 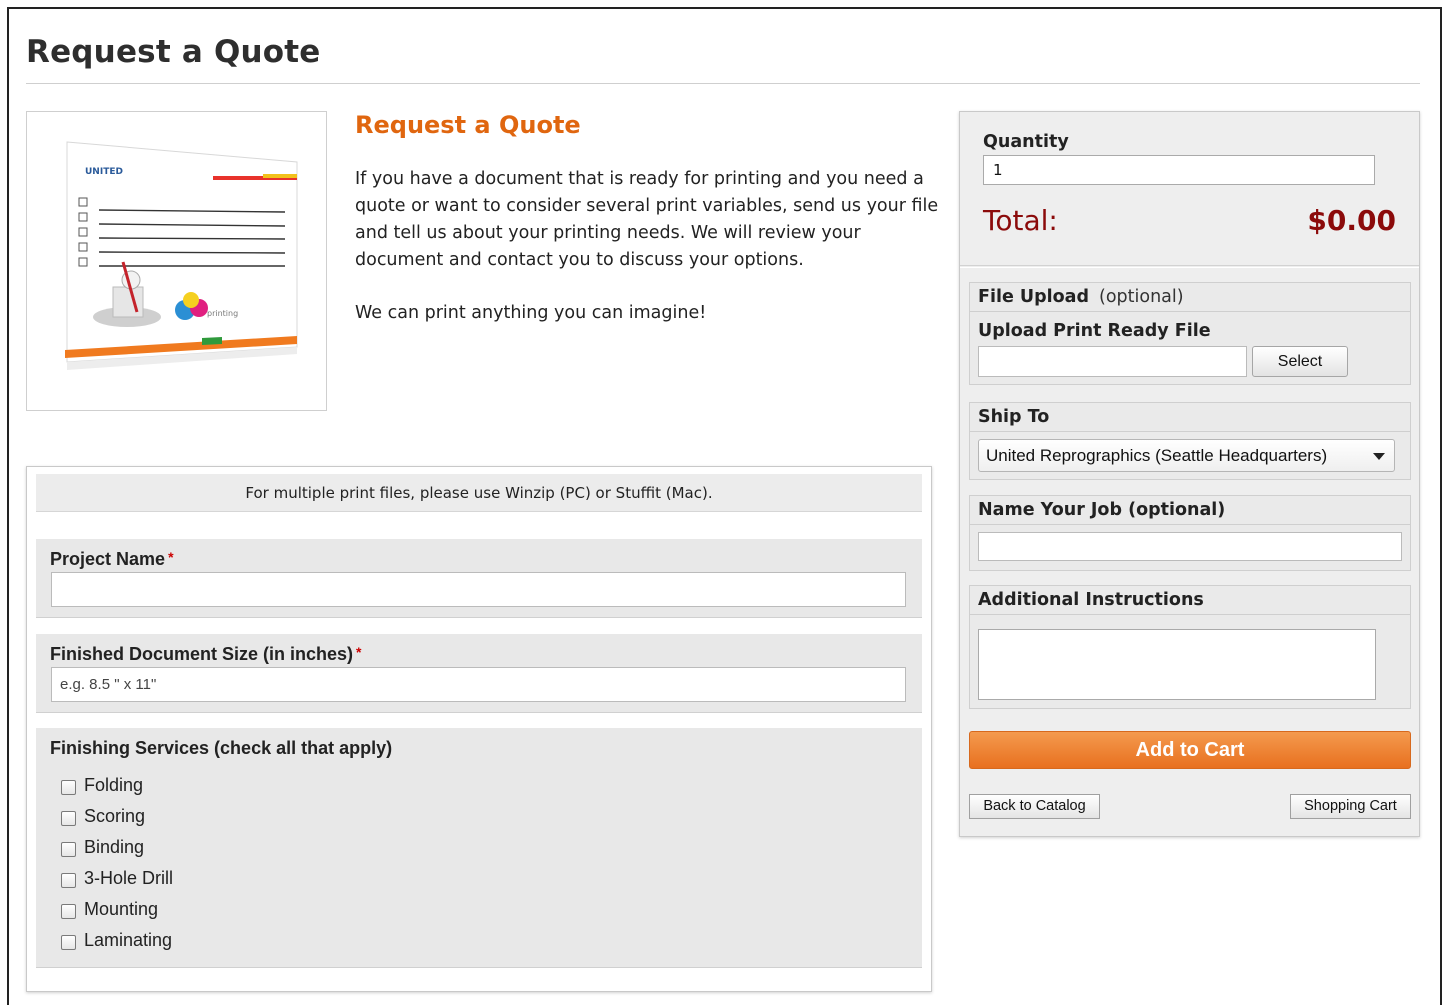 I want to click on sidebar-divider-highlight, so click(x=1189, y=267).